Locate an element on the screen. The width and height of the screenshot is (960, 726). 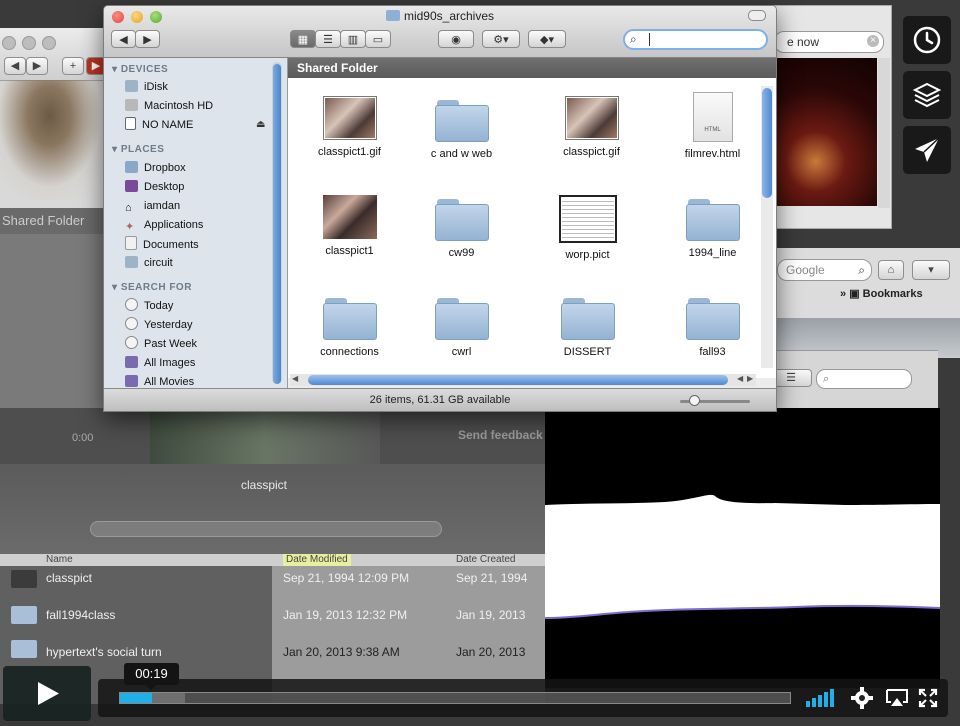
documents-icon is located at coordinates (131, 243).